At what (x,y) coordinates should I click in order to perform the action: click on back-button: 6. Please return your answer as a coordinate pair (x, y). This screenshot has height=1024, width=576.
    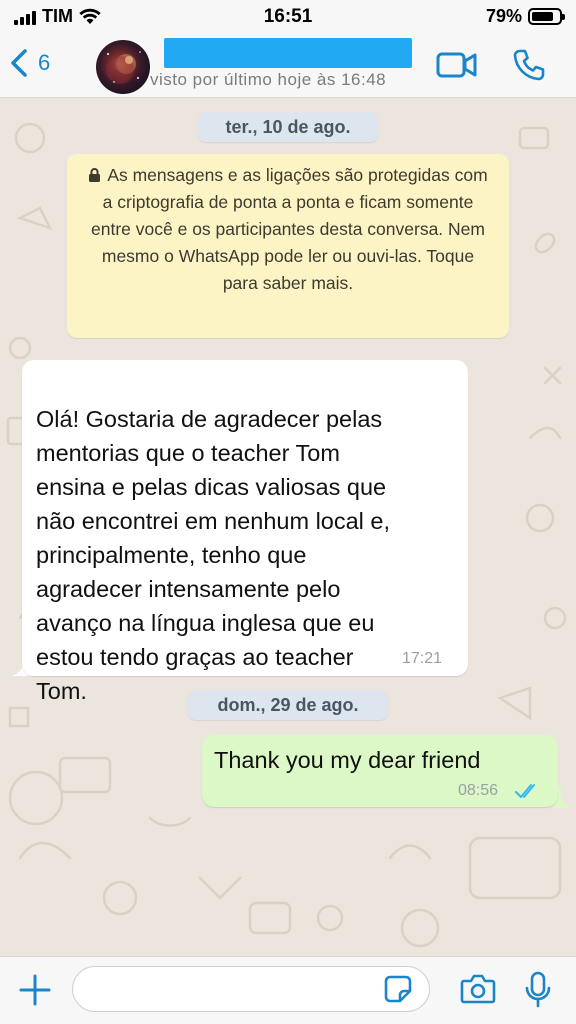
    Looking at the image, I should click on (30, 63).